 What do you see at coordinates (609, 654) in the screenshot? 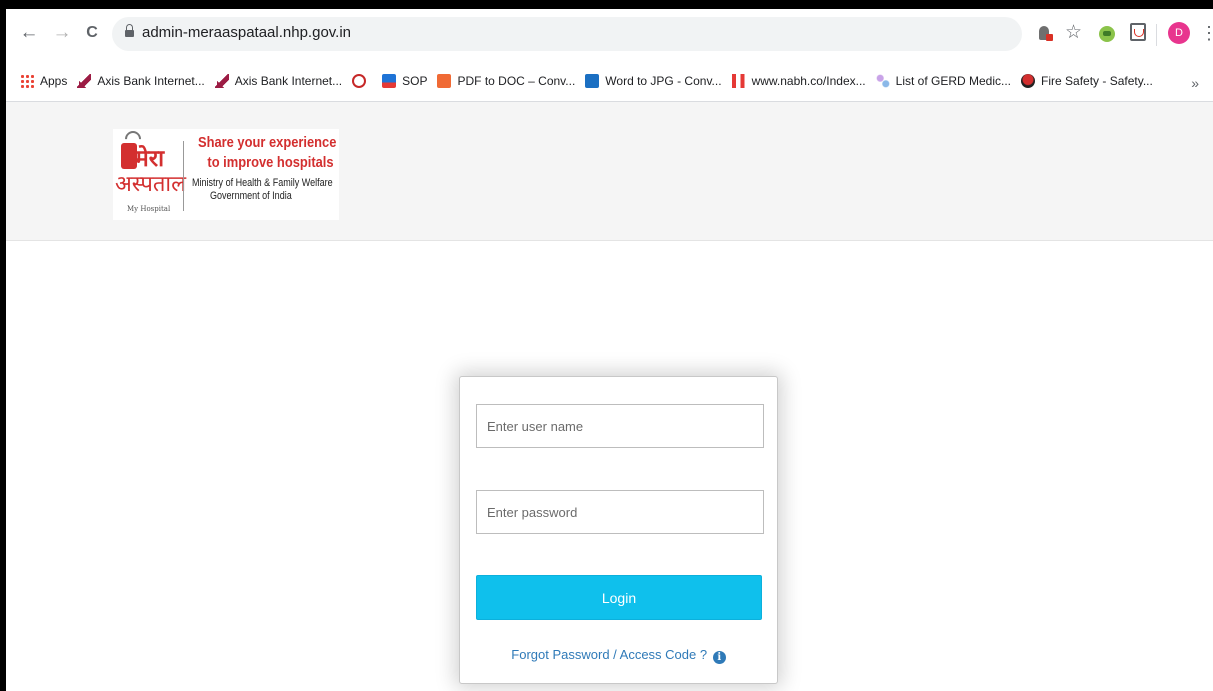
I see `forgot-password-label: Forgot Password / Access Code ?` at bounding box center [609, 654].